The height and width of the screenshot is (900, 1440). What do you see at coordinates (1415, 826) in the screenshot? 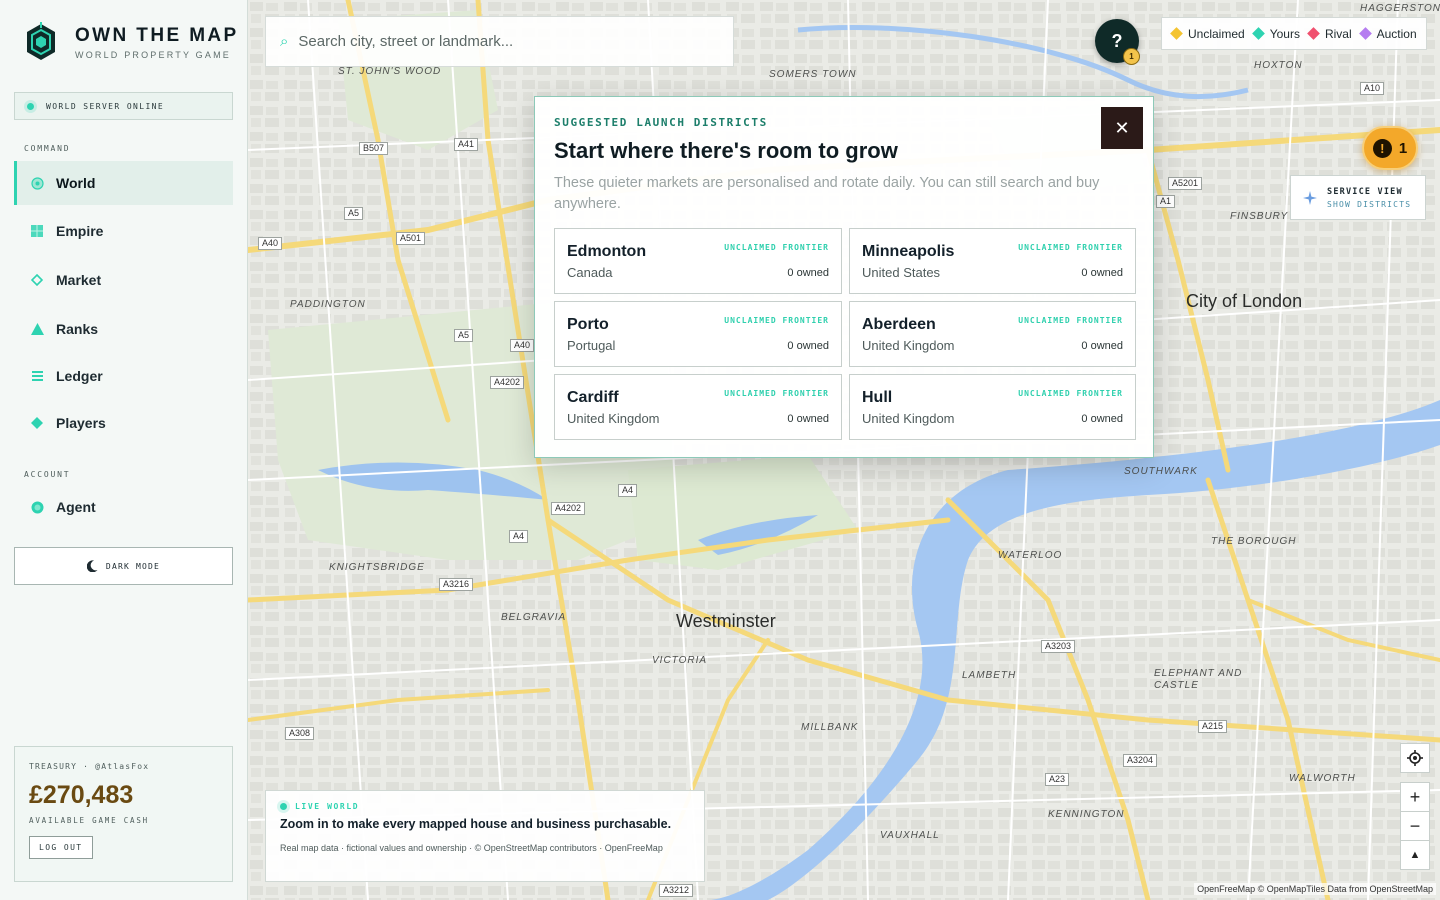
I see `zoom-out-button: −` at bounding box center [1415, 826].